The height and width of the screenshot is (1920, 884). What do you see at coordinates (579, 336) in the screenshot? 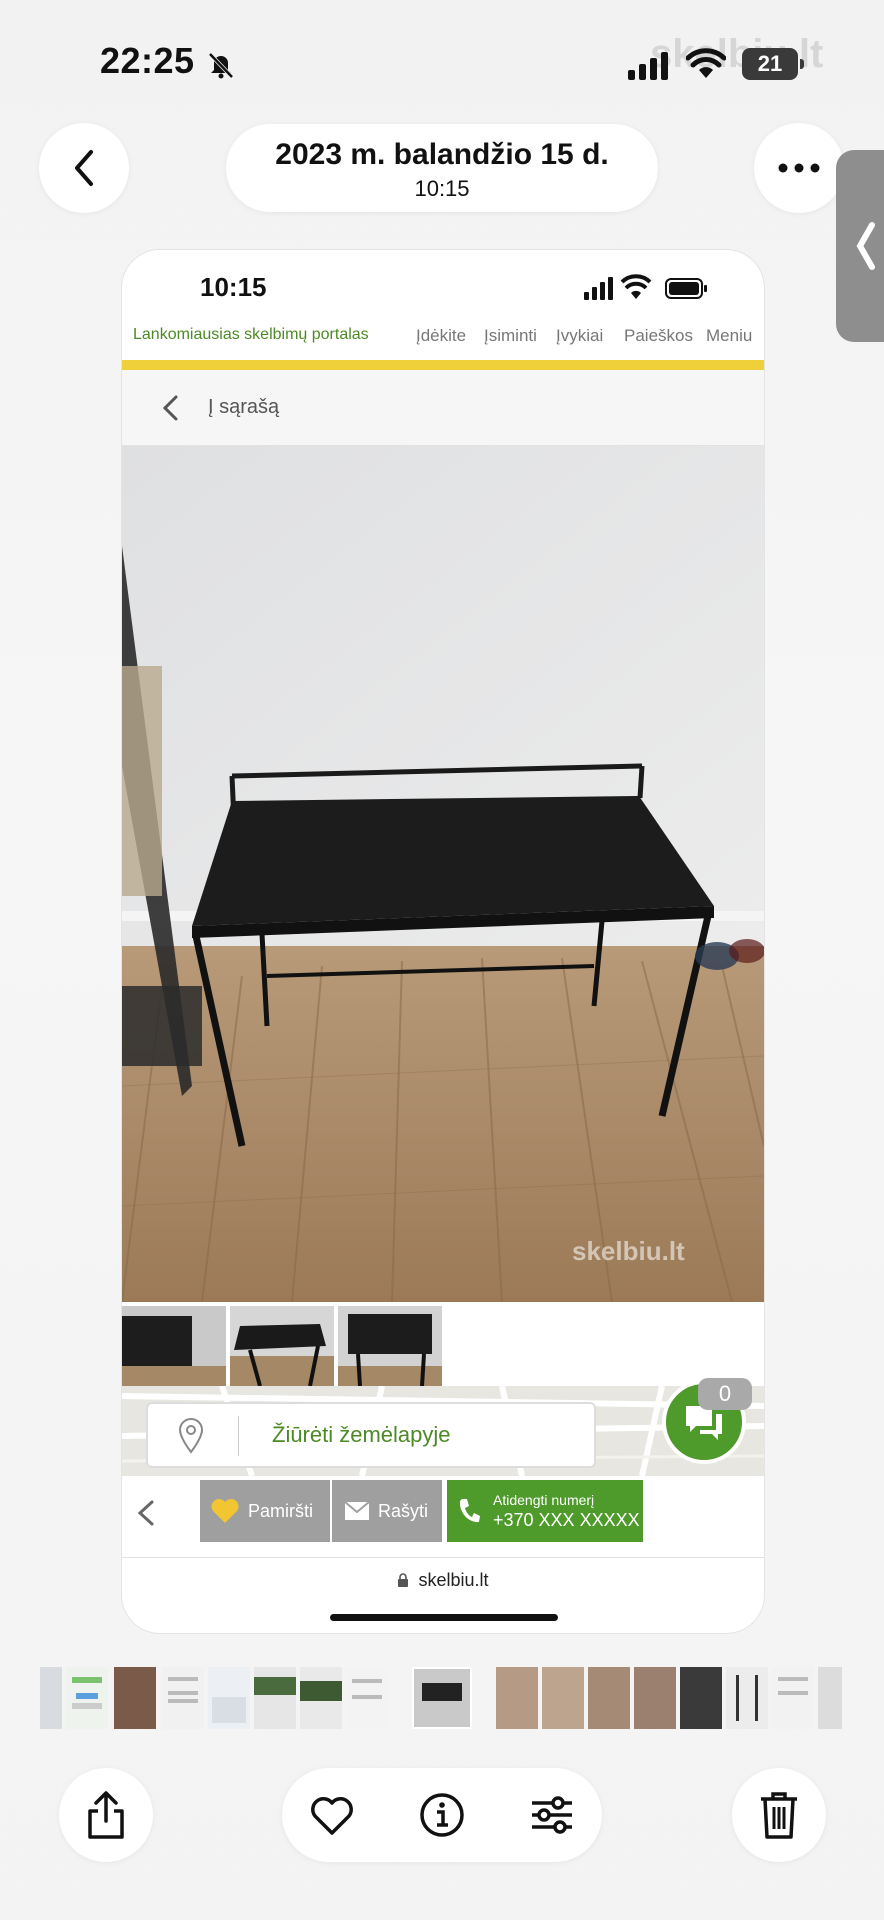
I see `nav-events: Įvykiai` at bounding box center [579, 336].